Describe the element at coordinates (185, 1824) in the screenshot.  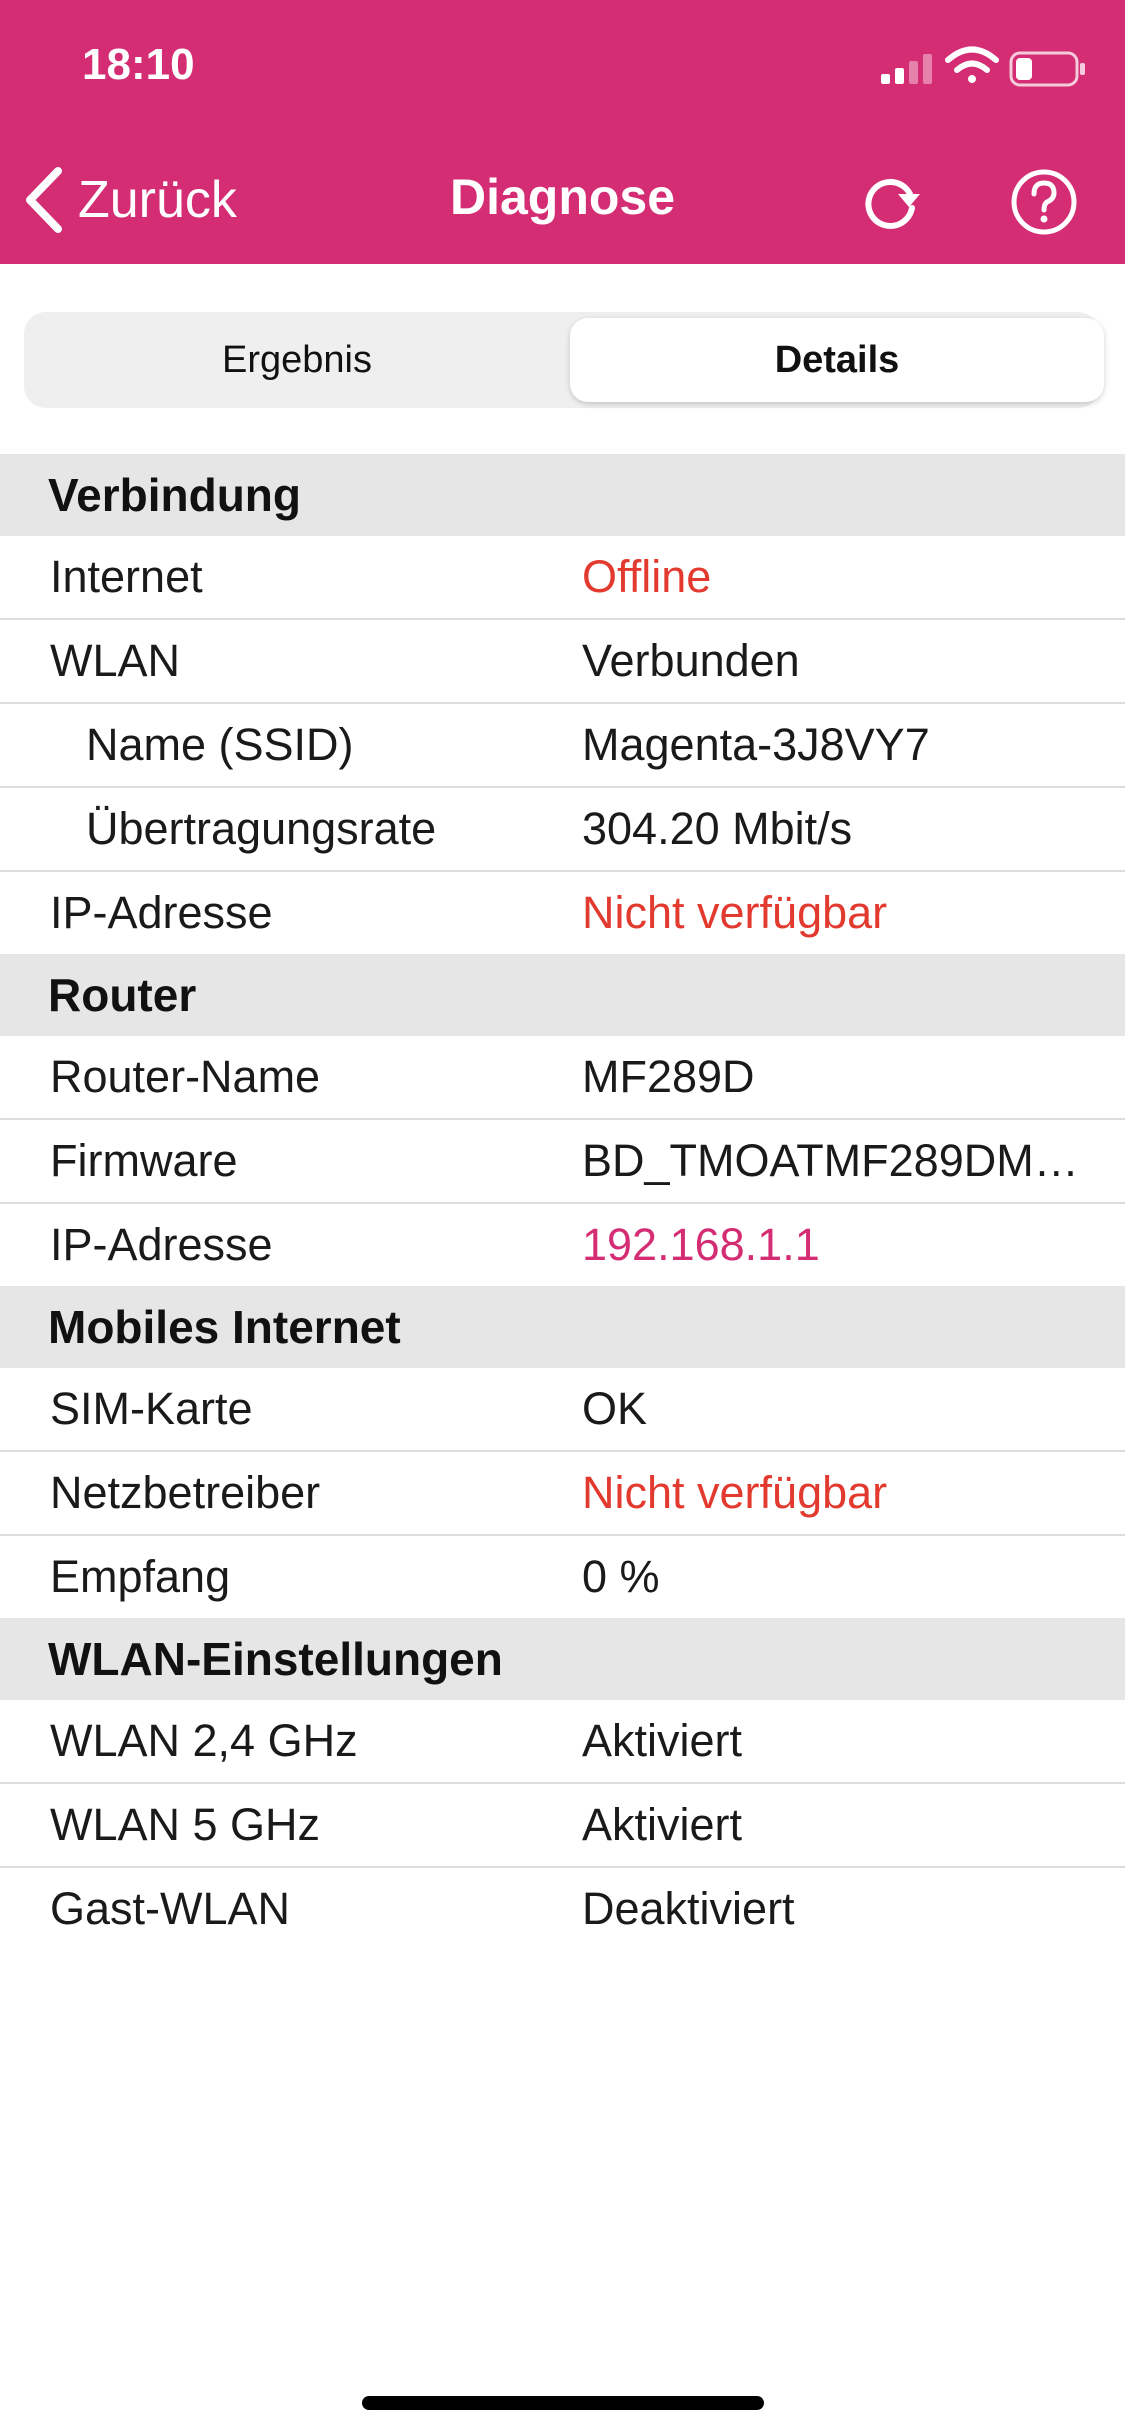
I see `row-label: WLAN 5 GHz` at that location.